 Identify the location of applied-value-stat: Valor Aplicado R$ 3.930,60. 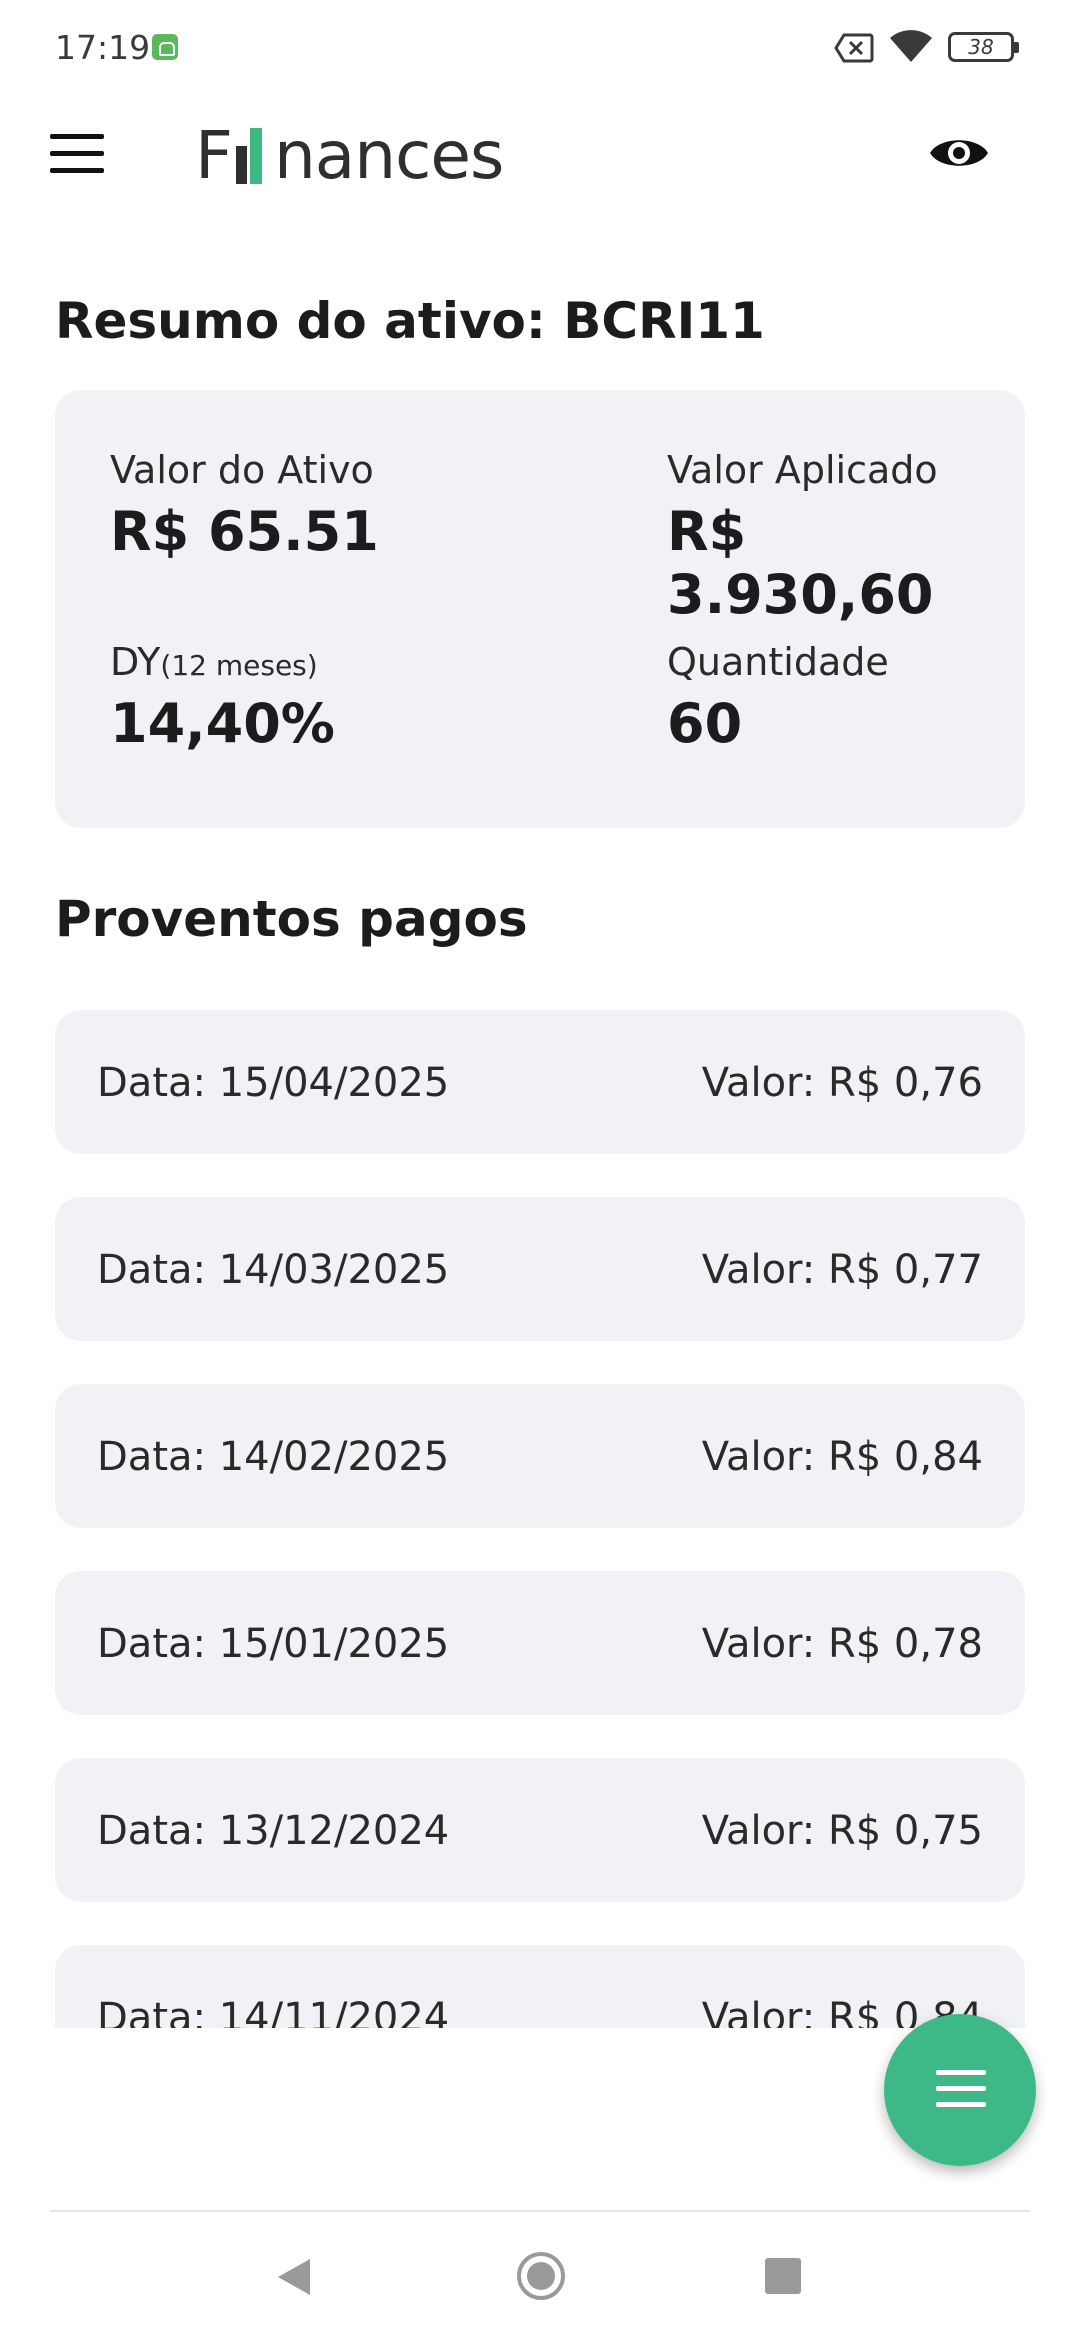
(846, 537).